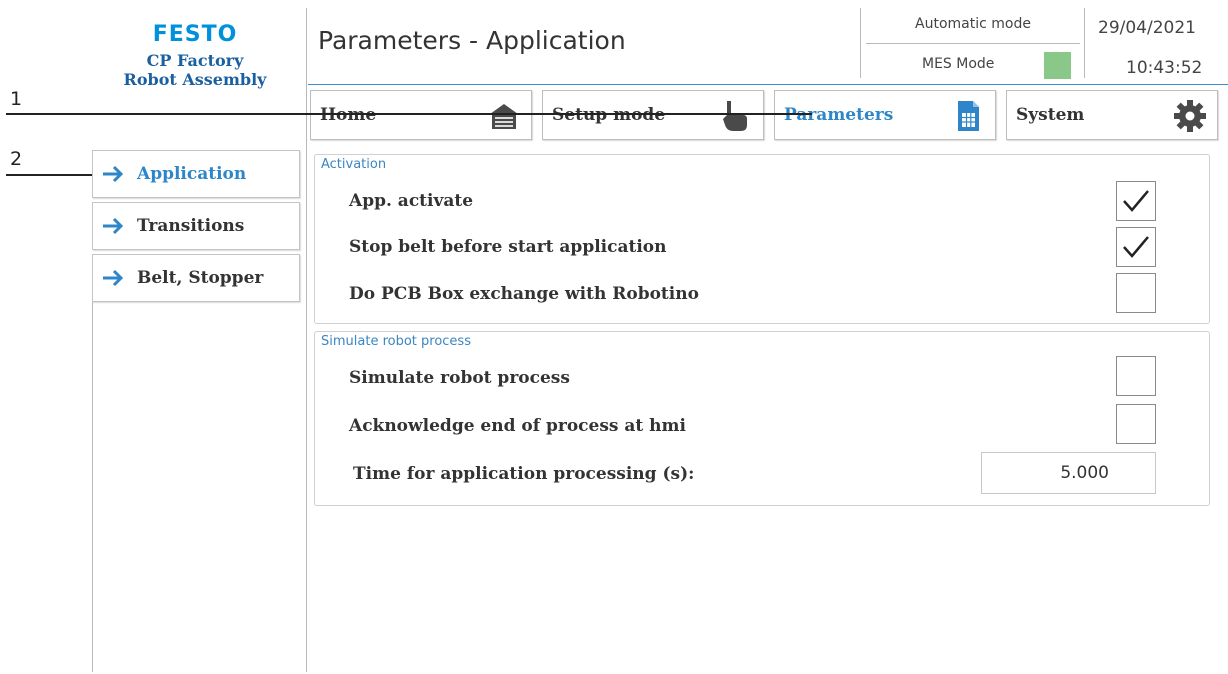  Describe the element at coordinates (1190, 116) in the screenshot. I see `gear-icon` at that location.